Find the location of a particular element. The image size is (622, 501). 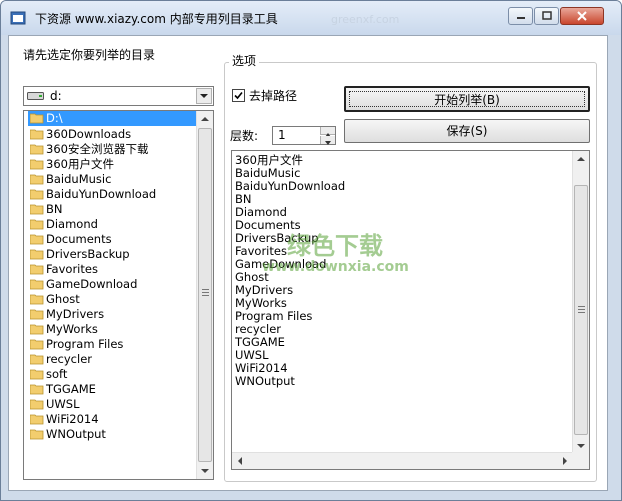

folder-name: soft is located at coordinates (57, 374).